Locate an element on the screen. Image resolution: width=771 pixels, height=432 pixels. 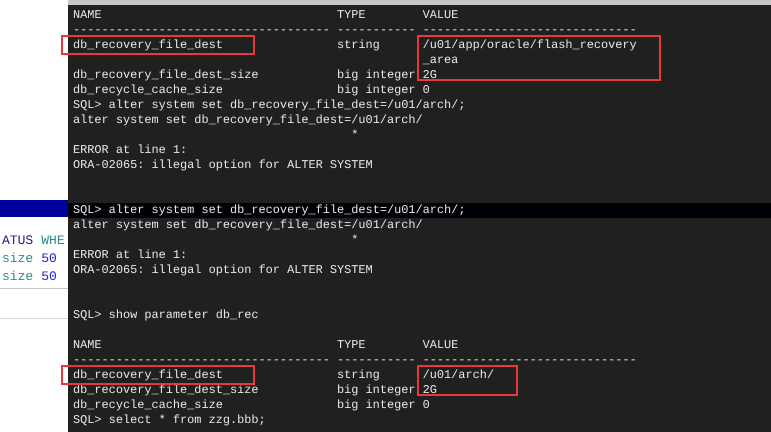
terminal-text: SQL> select * from zzg.bbb; is located at coordinates (169, 420).